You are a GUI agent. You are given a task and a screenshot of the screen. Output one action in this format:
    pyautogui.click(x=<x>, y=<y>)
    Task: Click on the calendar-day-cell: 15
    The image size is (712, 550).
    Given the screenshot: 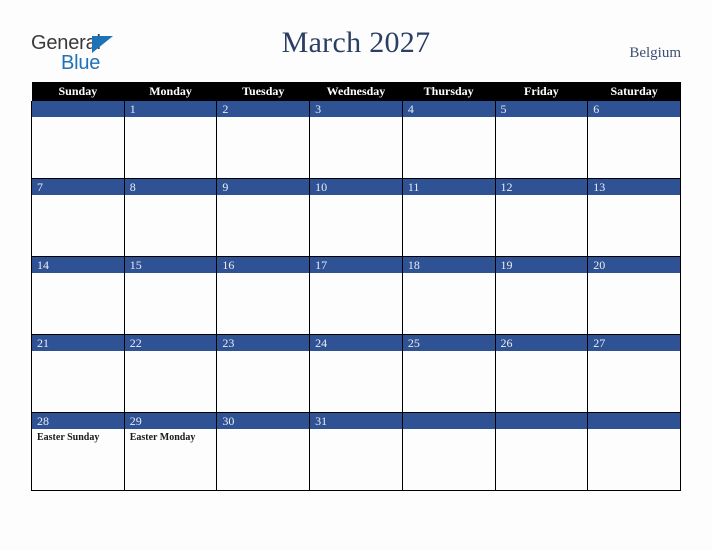 What is the action you would take?
    pyautogui.click(x=170, y=295)
    